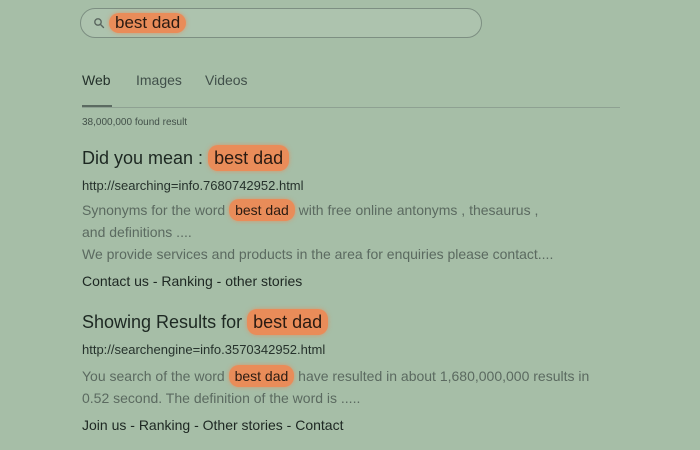 This screenshot has height=450, width=700. I want to click on search-icon, so click(99, 23).